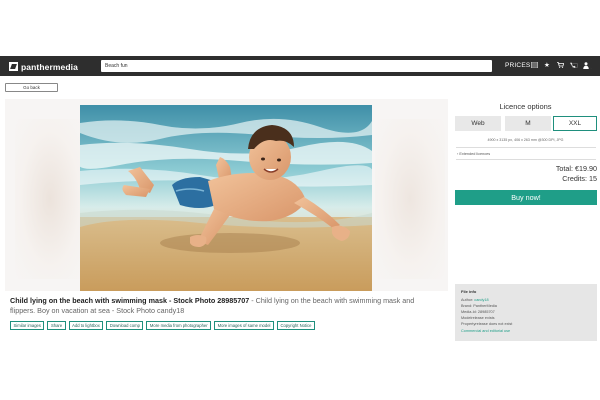  What do you see at coordinates (469, 291) in the screenshot?
I see `file-info-title: File info` at bounding box center [469, 291].